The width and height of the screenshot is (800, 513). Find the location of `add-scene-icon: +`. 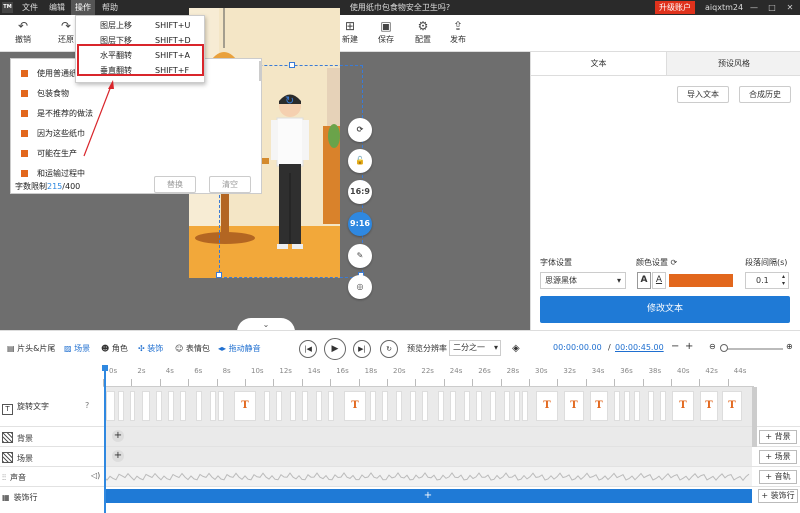

add-scene-icon: + is located at coordinates (118, 456).